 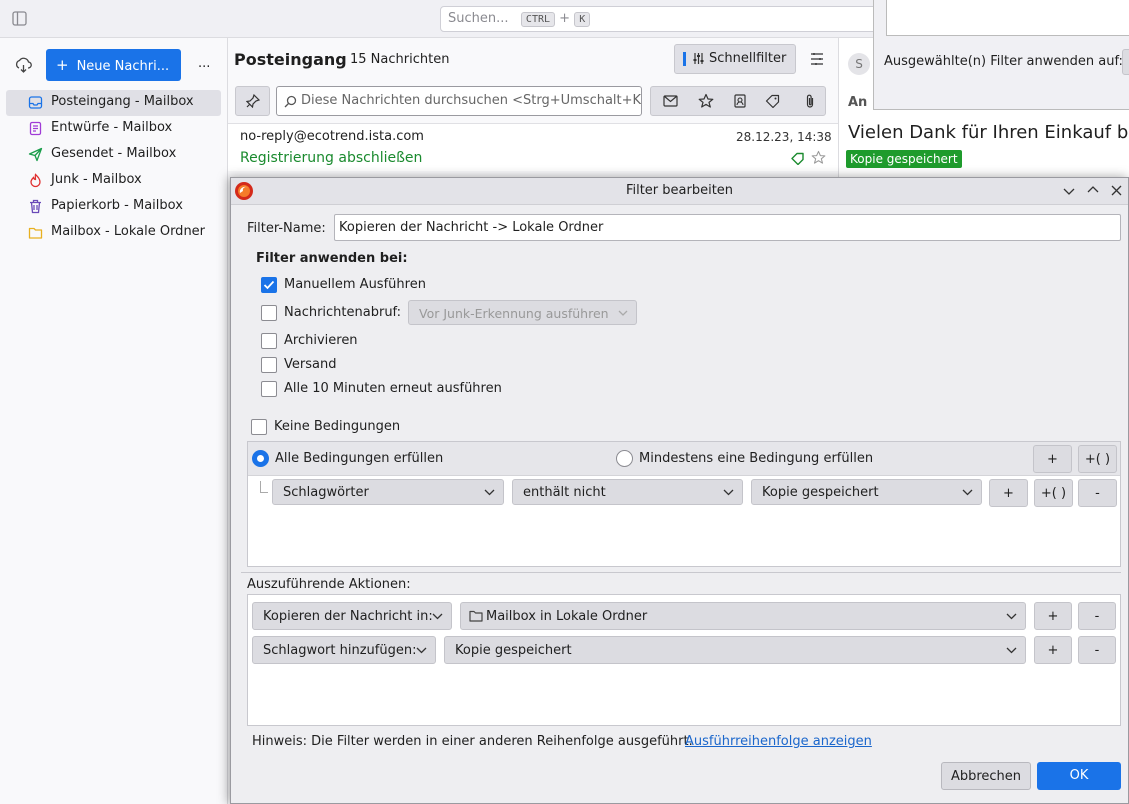 What do you see at coordinates (352, 616) in the screenshot?
I see `action-type-select-1: Kopieren der Nachricht in:` at bounding box center [352, 616].